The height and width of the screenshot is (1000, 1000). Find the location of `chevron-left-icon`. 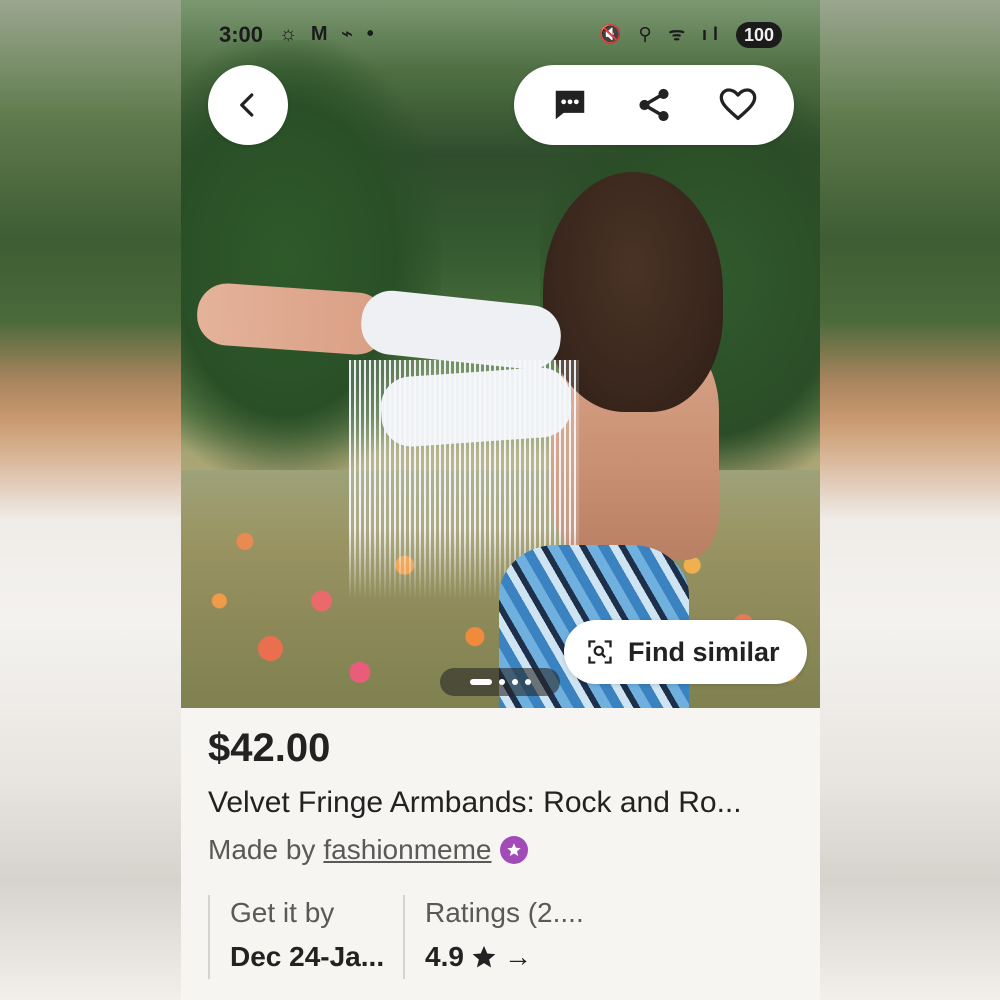

chevron-left-icon is located at coordinates (247, 105).